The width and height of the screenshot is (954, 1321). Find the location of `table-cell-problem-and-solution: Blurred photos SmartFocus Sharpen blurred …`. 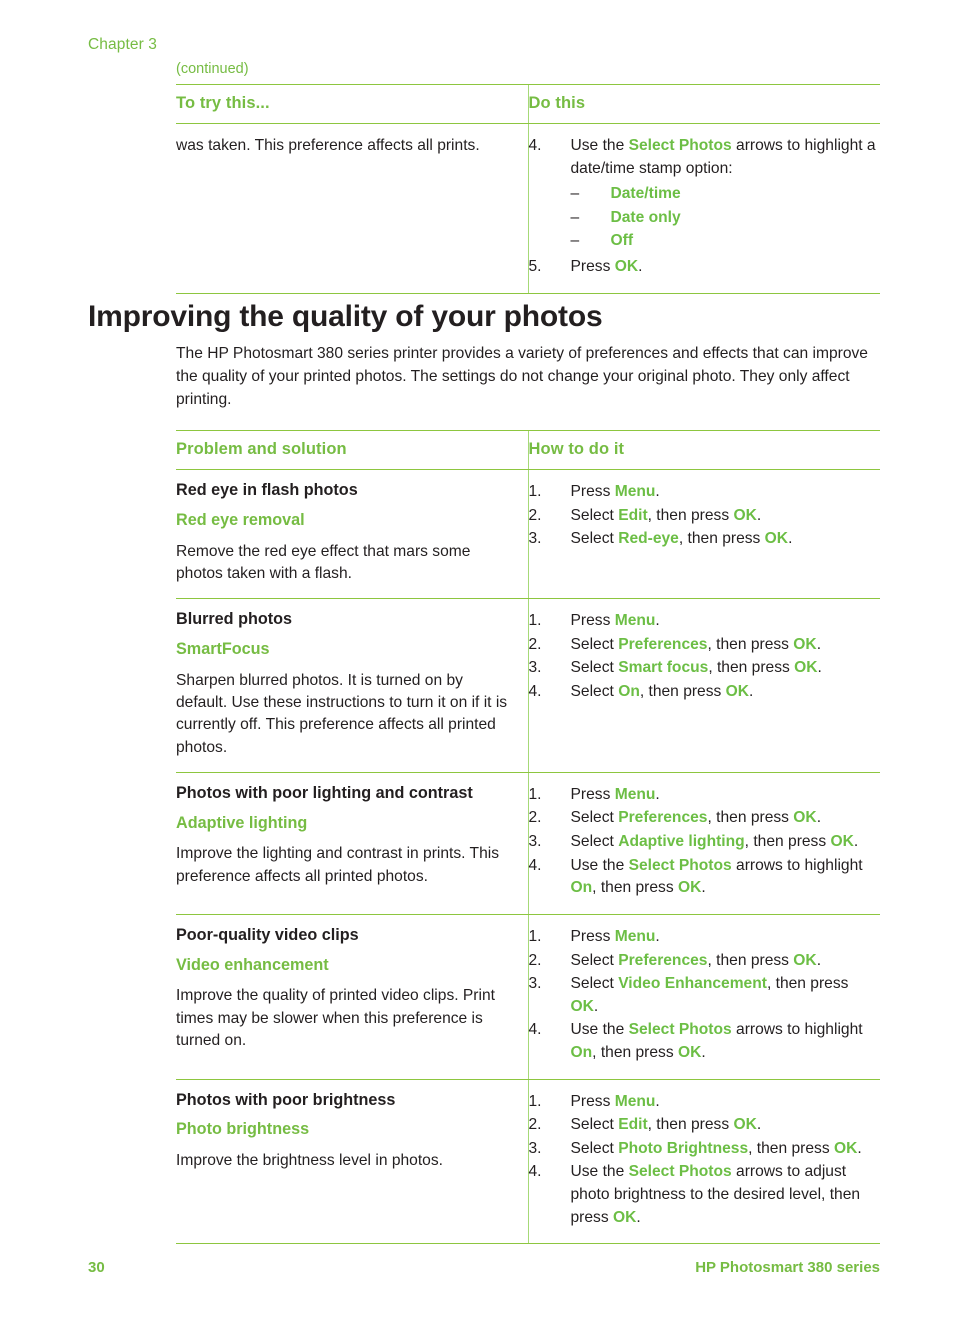

table-cell-problem-and-solution: Blurred photos SmartFocus Sharpen blurred … is located at coordinates (352, 685).